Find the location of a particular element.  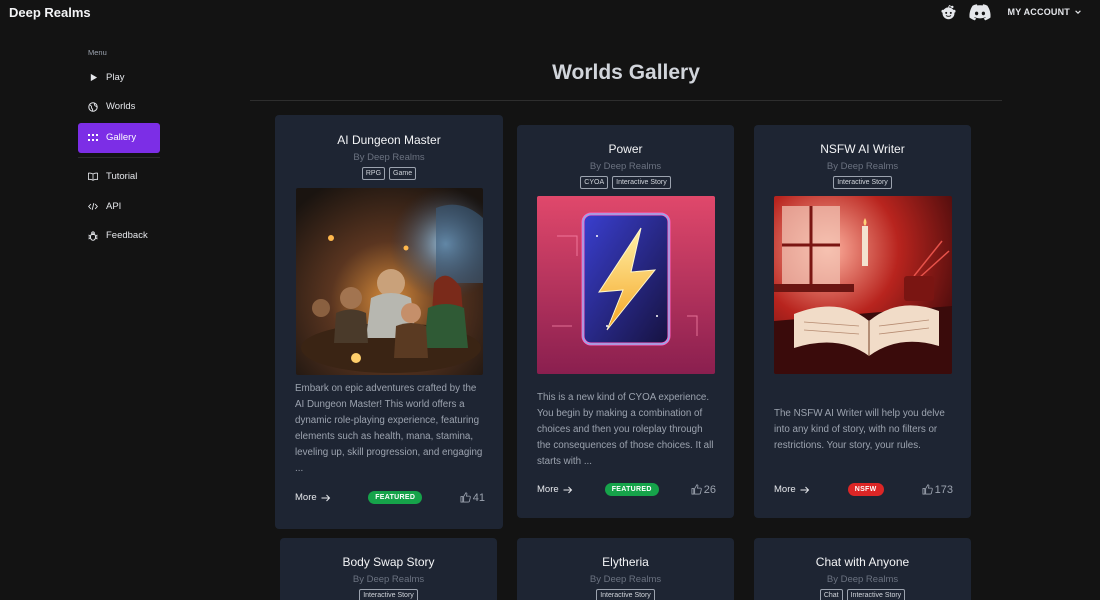

card-footer: More NSFW 173 is located at coordinates (863, 489).